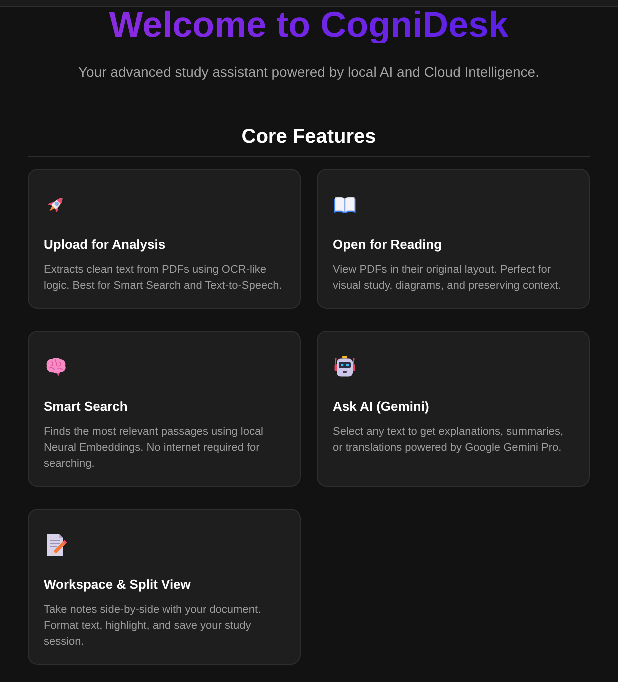 The width and height of the screenshot is (618, 682). Describe the element at coordinates (381, 407) in the screenshot. I see `card-title: Ask AI (Gemini)` at that location.